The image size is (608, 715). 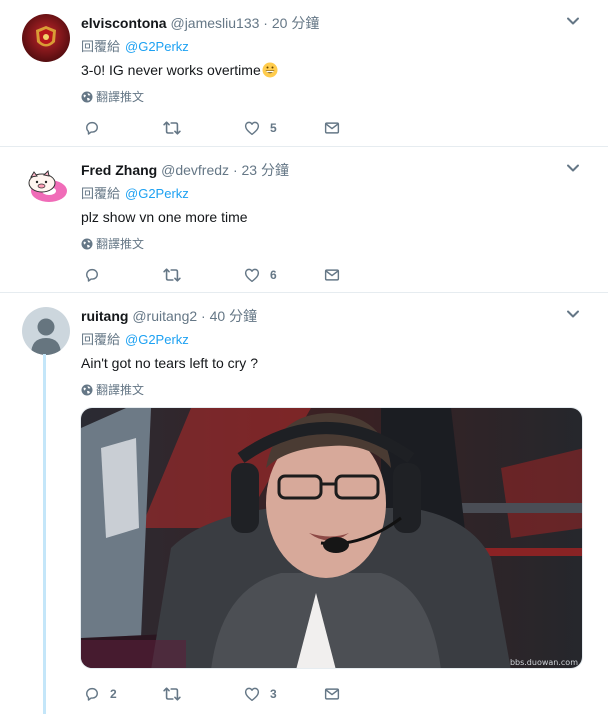 What do you see at coordinates (169, 363) in the screenshot?
I see `tweet-text: Ain't got no tears left to cry ?` at bounding box center [169, 363].